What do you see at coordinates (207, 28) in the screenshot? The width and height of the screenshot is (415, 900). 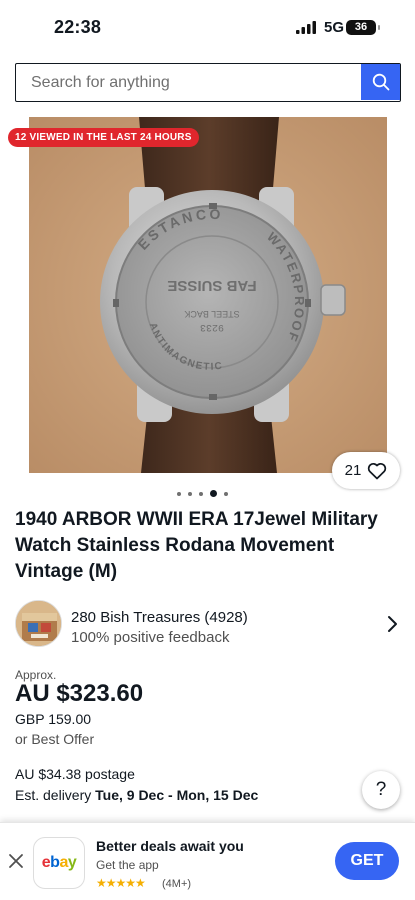 I see `status-bar: 22:38 5G 36` at bounding box center [207, 28].